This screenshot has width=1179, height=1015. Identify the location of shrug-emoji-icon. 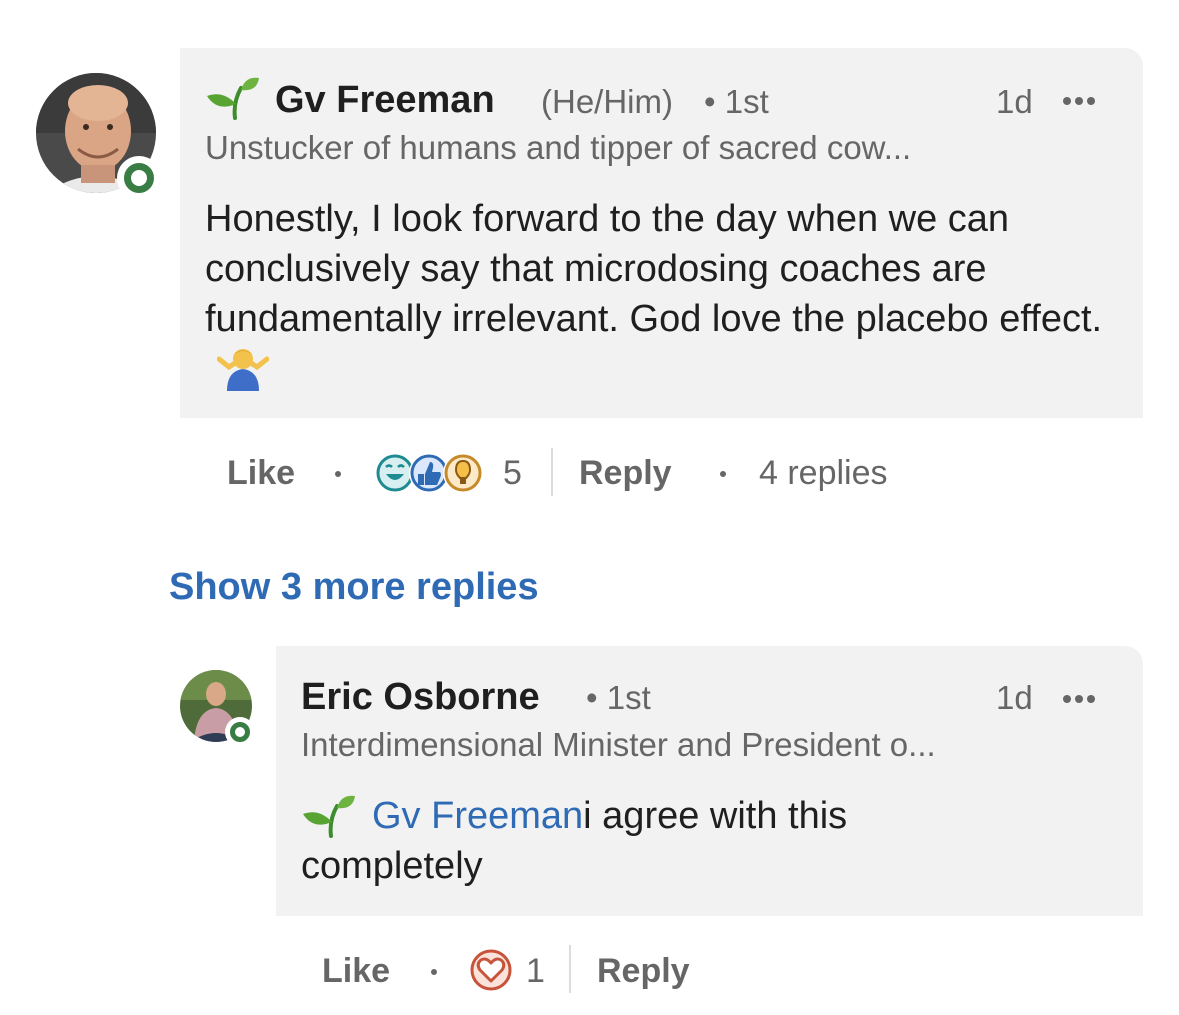
(243, 374).